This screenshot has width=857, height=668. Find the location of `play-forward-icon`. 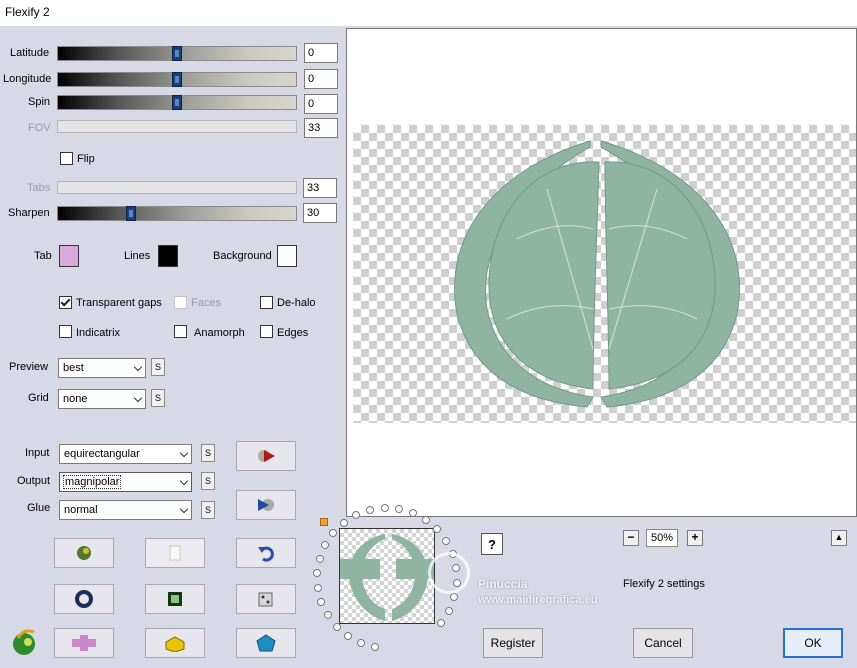

play-forward-icon is located at coordinates (266, 456).